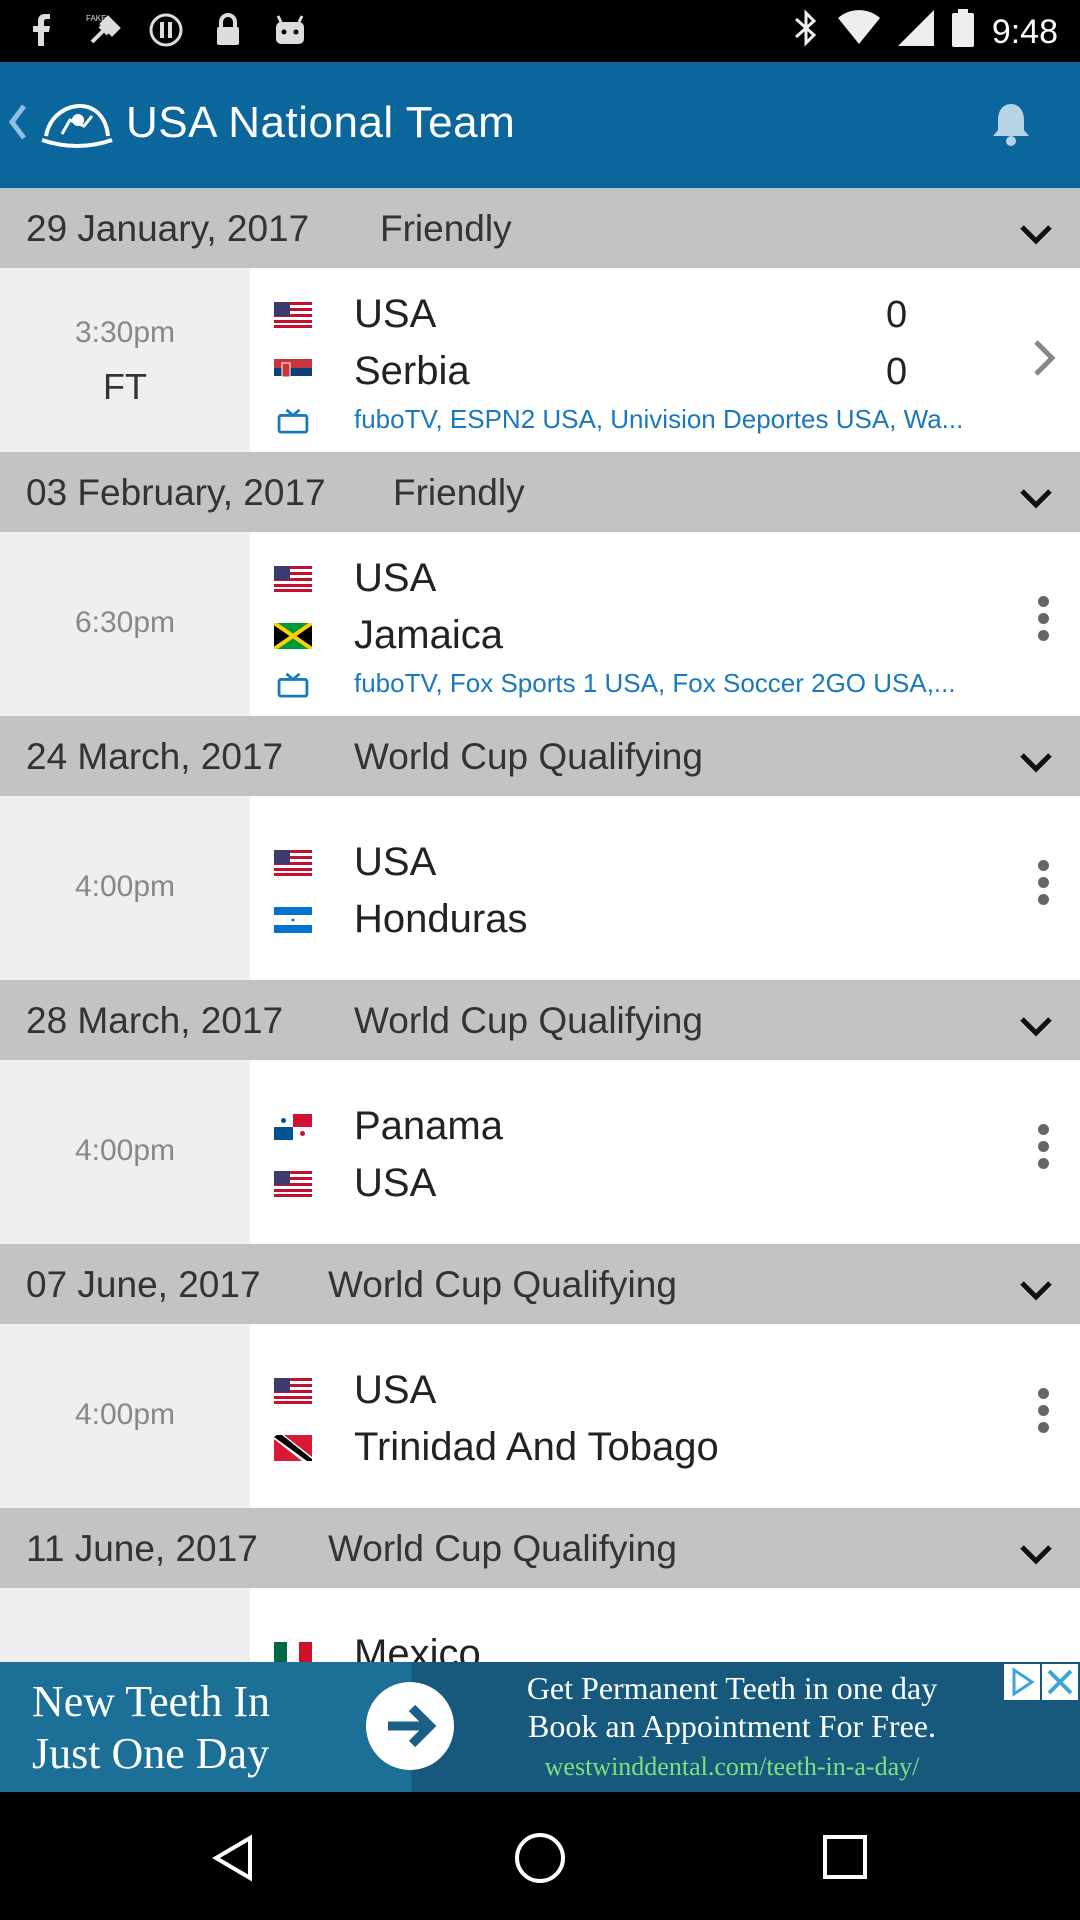 Image resolution: width=1080 pixels, height=1920 pixels. What do you see at coordinates (915, 32) in the screenshot?
I see `signal-icon` at bounding box center [915, 32].